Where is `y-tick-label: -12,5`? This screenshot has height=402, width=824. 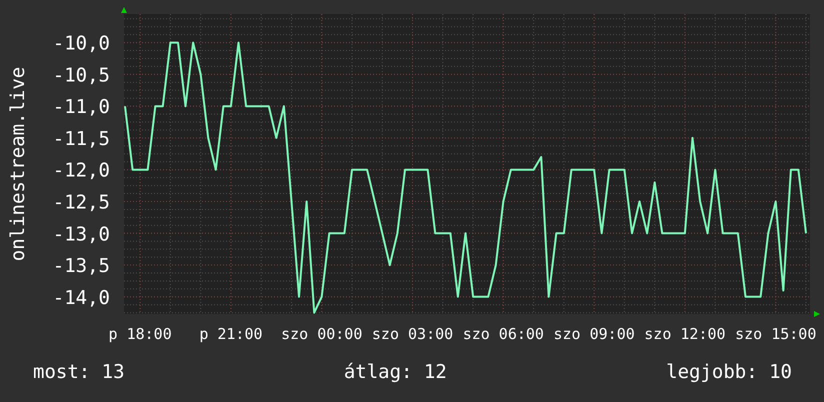 y-tick-label: -12,5 is located at coordinates (81, 203).